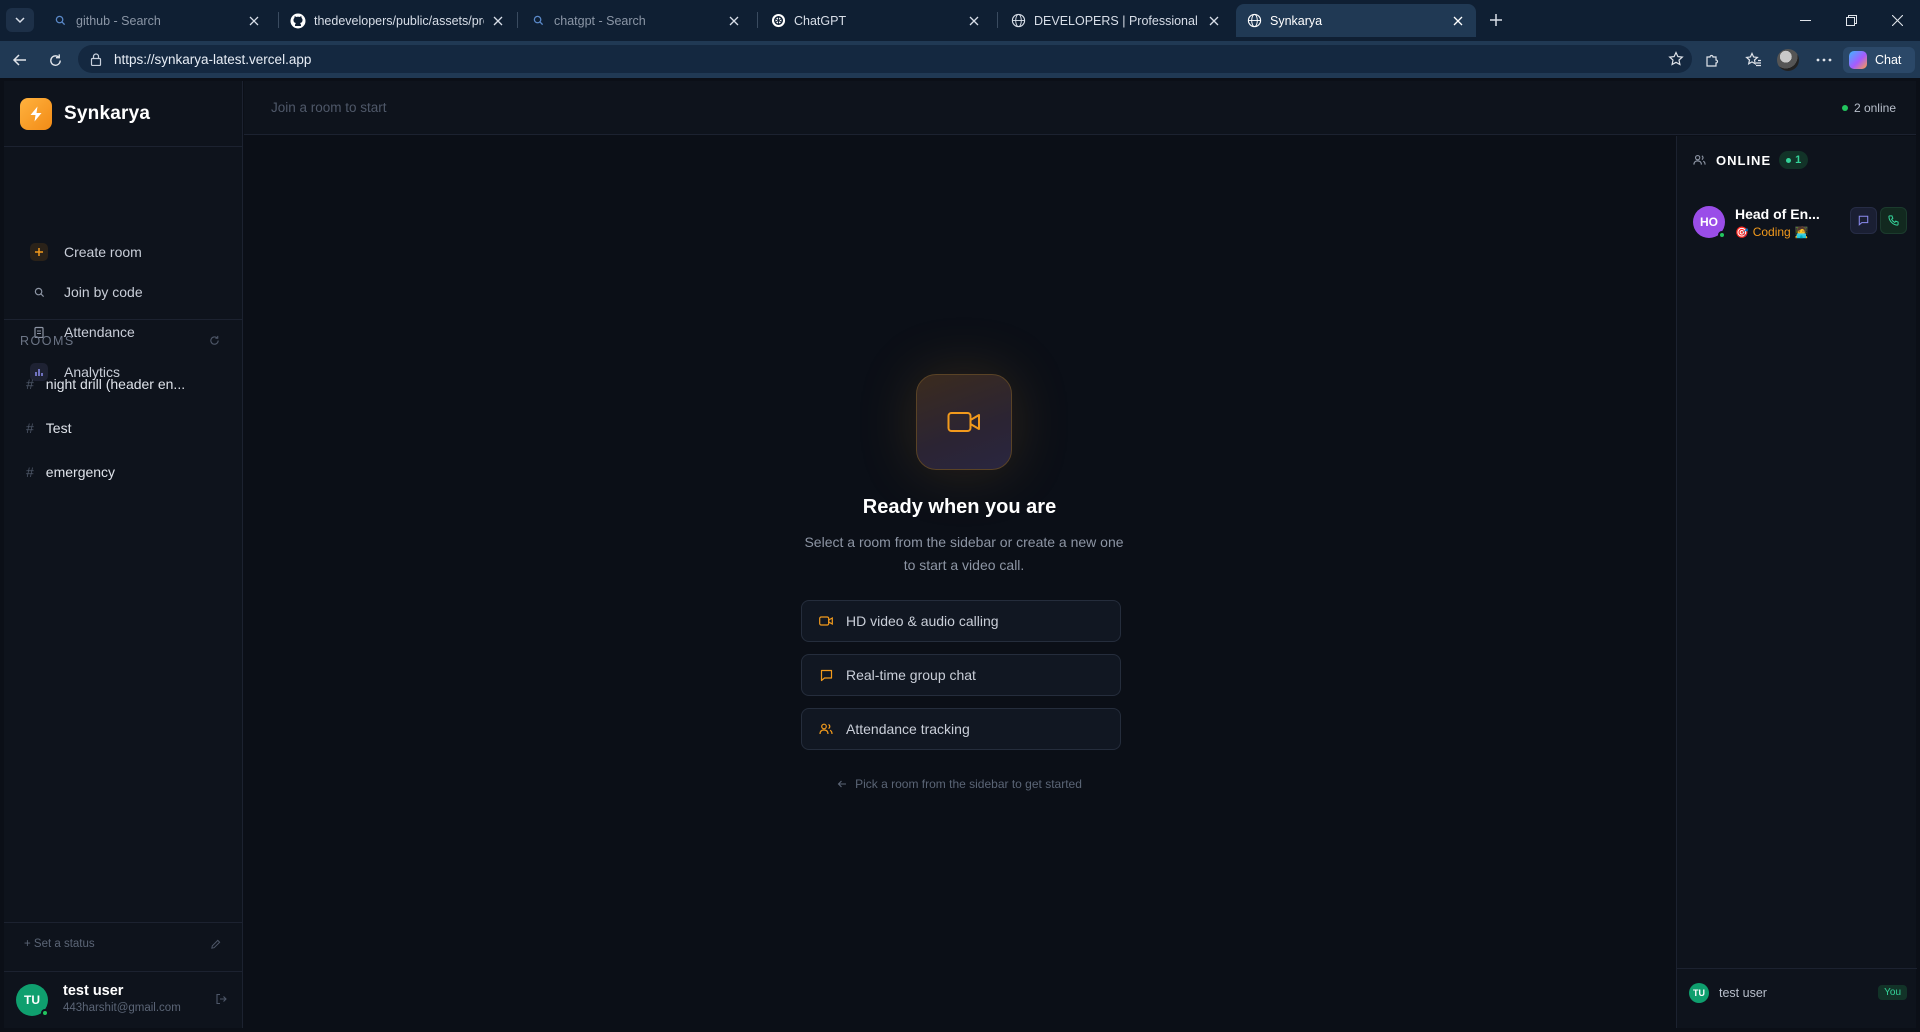  I want to click on refresh-icon, so click(214, 340).